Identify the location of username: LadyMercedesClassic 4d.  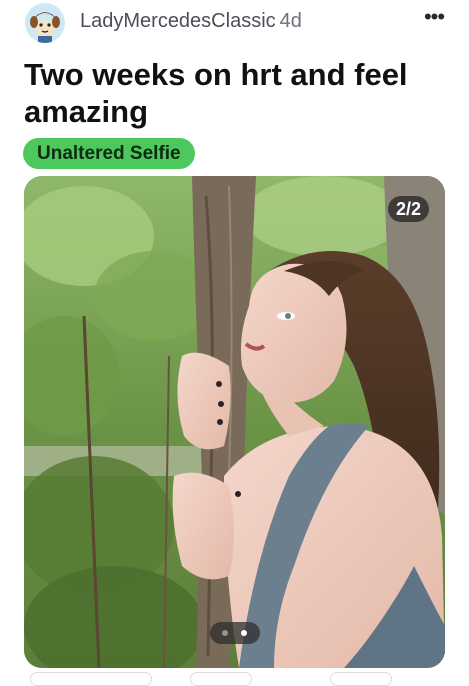
(191, 21).